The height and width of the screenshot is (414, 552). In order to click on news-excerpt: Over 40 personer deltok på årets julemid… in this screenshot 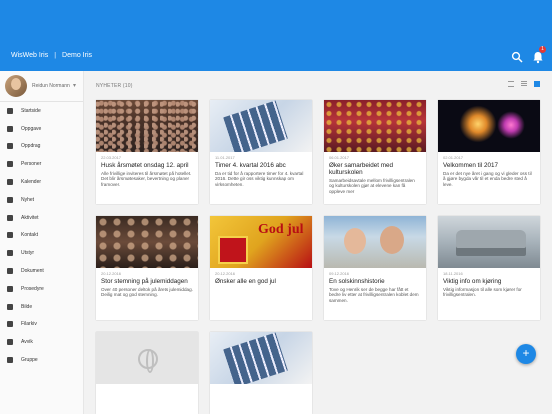, I will do `click(147, 292)`.